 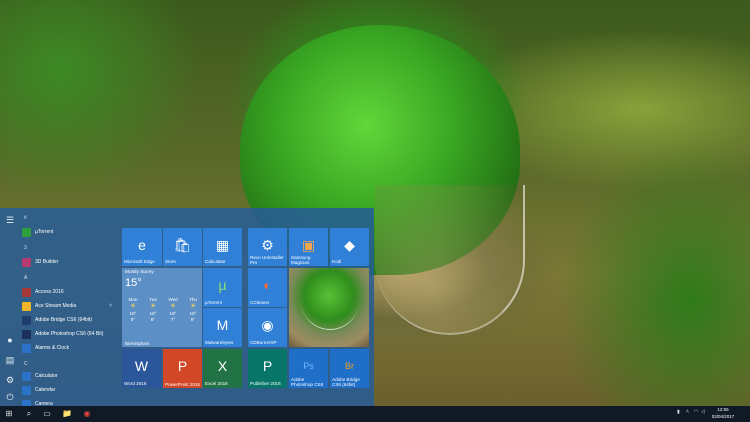 I want to click on photoshop-icon: Ps, so click(x=308, y=366).